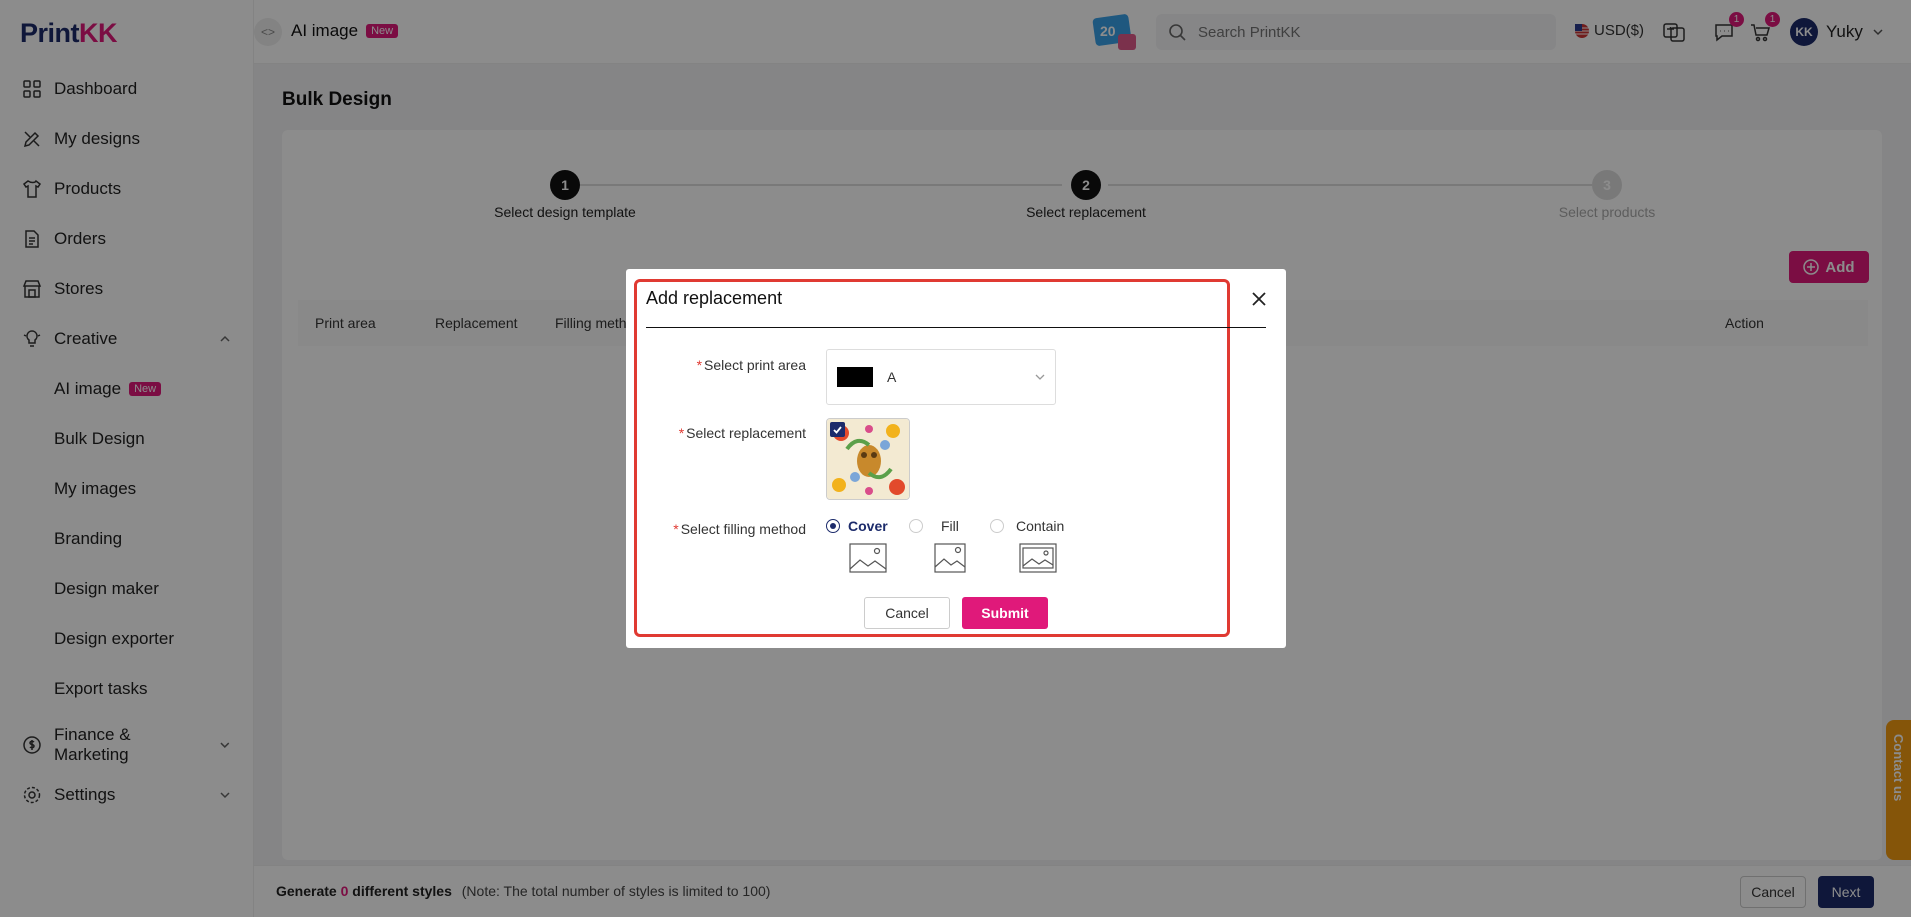  What do you see at coordinates (837, 429) in the screenshot?
I see `checkbox-checked-icon` at bounding box center [837, 429].